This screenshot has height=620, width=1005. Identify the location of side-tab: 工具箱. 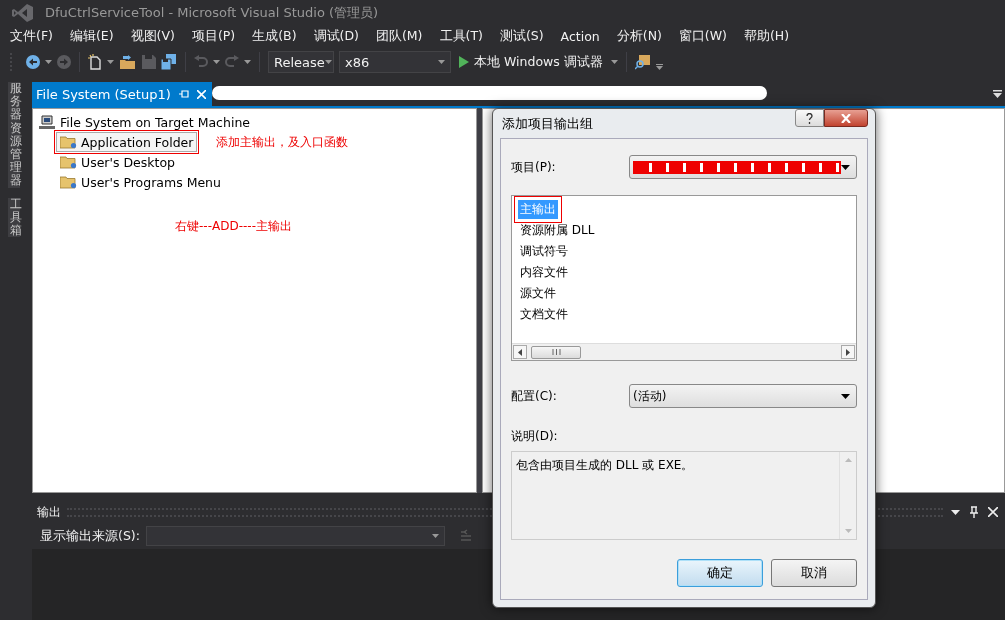
(14, 217).